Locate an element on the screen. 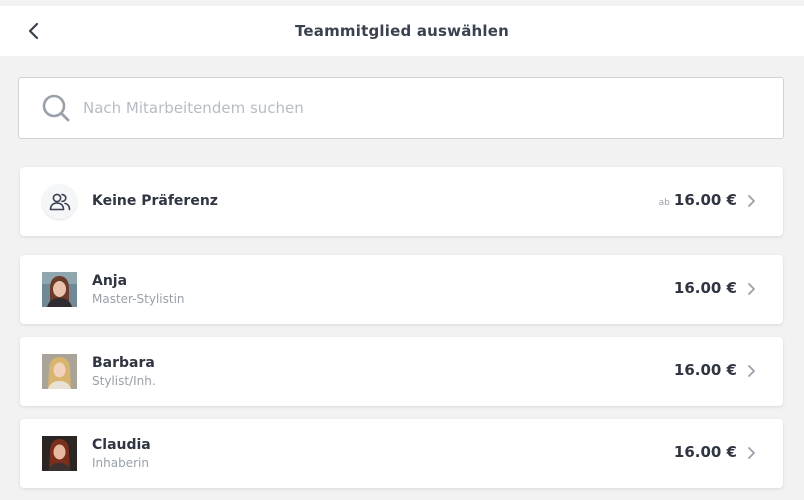  price-prefix: ab is located at coordinates (664, 203).